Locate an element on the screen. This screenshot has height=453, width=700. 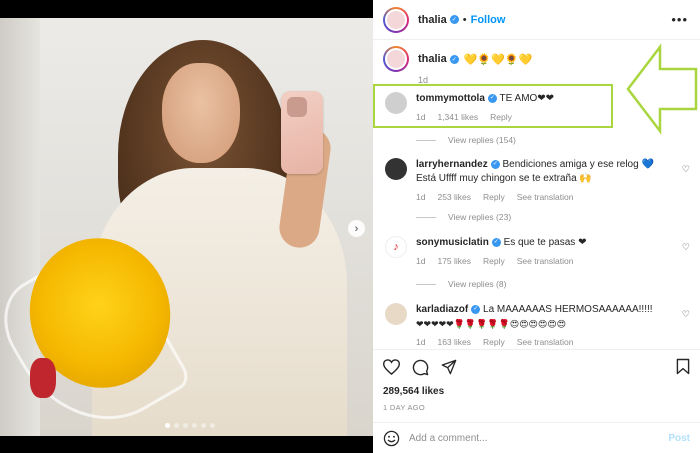
add-comment-bar: Post is located at coordinates (536, 437).